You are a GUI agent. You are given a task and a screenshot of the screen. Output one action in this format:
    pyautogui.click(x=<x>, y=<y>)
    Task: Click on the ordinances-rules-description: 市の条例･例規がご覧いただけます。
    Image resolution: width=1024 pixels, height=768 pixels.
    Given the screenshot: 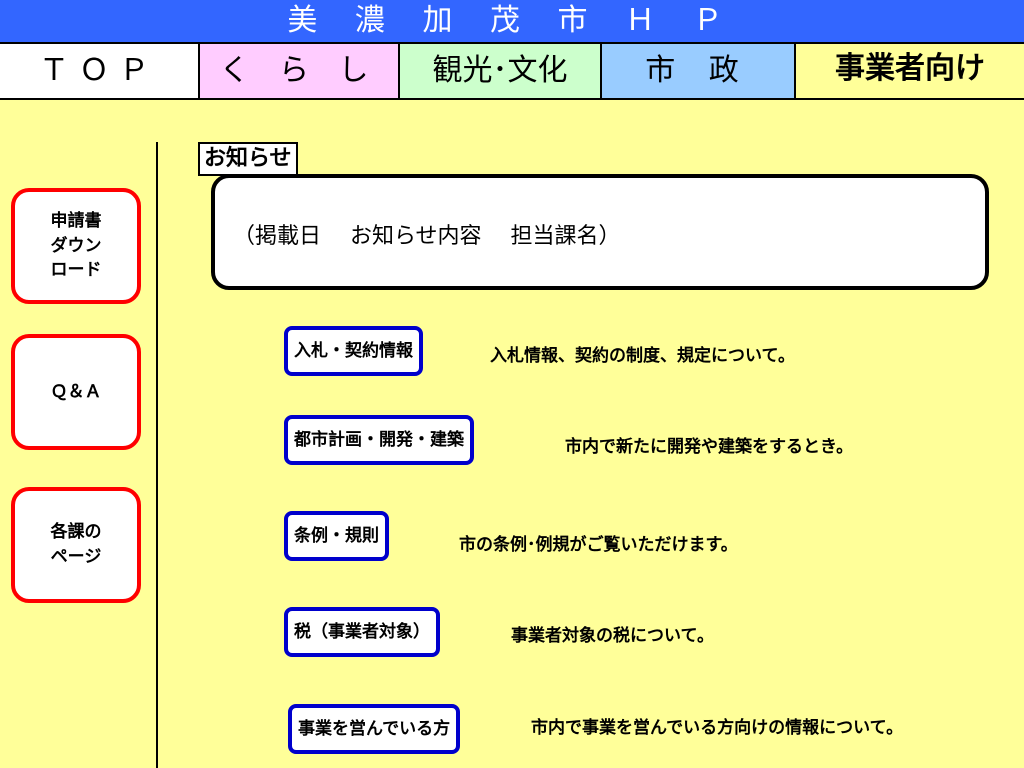 What is the action you would take?
    pyautogui.click(x=598, y=545)
    